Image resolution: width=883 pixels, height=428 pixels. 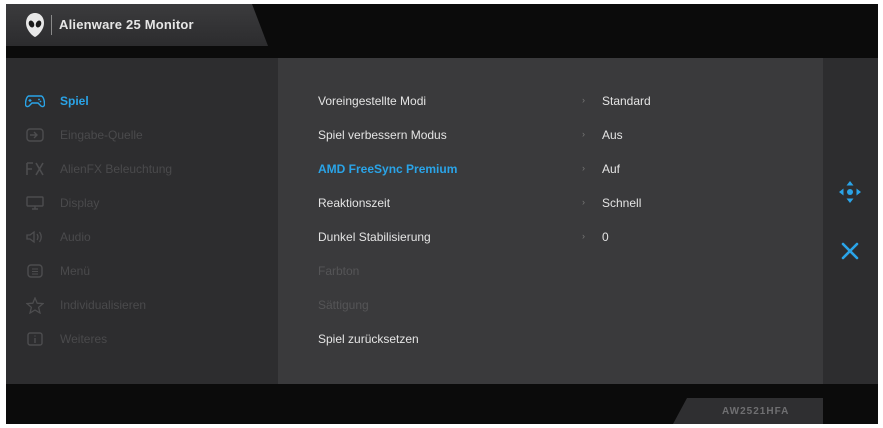 What do you see at coordinates (84, 339) in the screenshot?
I see `sidebar-item-label: Weiteres` at bounding box center [84, 339].